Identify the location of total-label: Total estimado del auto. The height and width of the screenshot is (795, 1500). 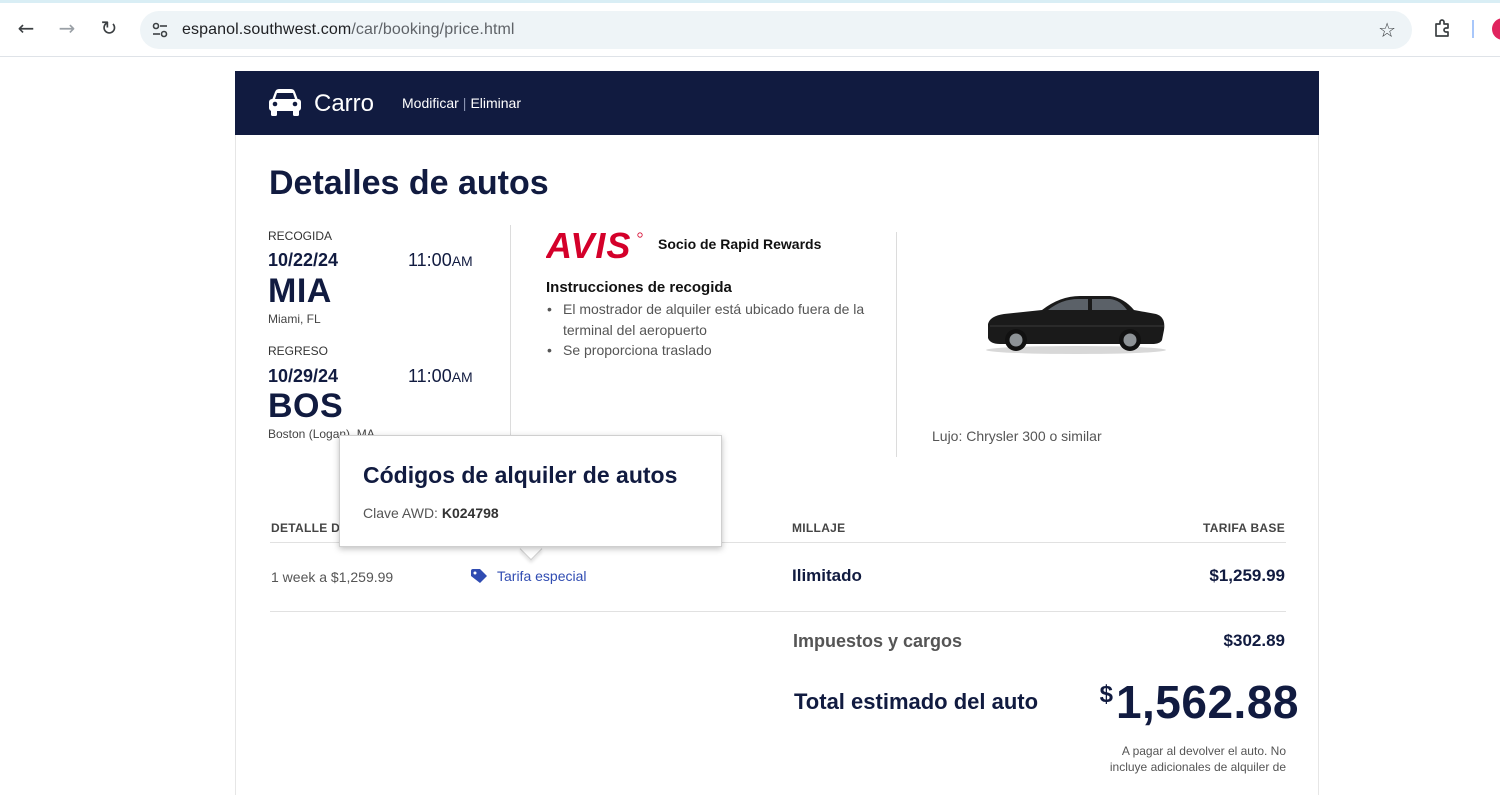
(916, 701).